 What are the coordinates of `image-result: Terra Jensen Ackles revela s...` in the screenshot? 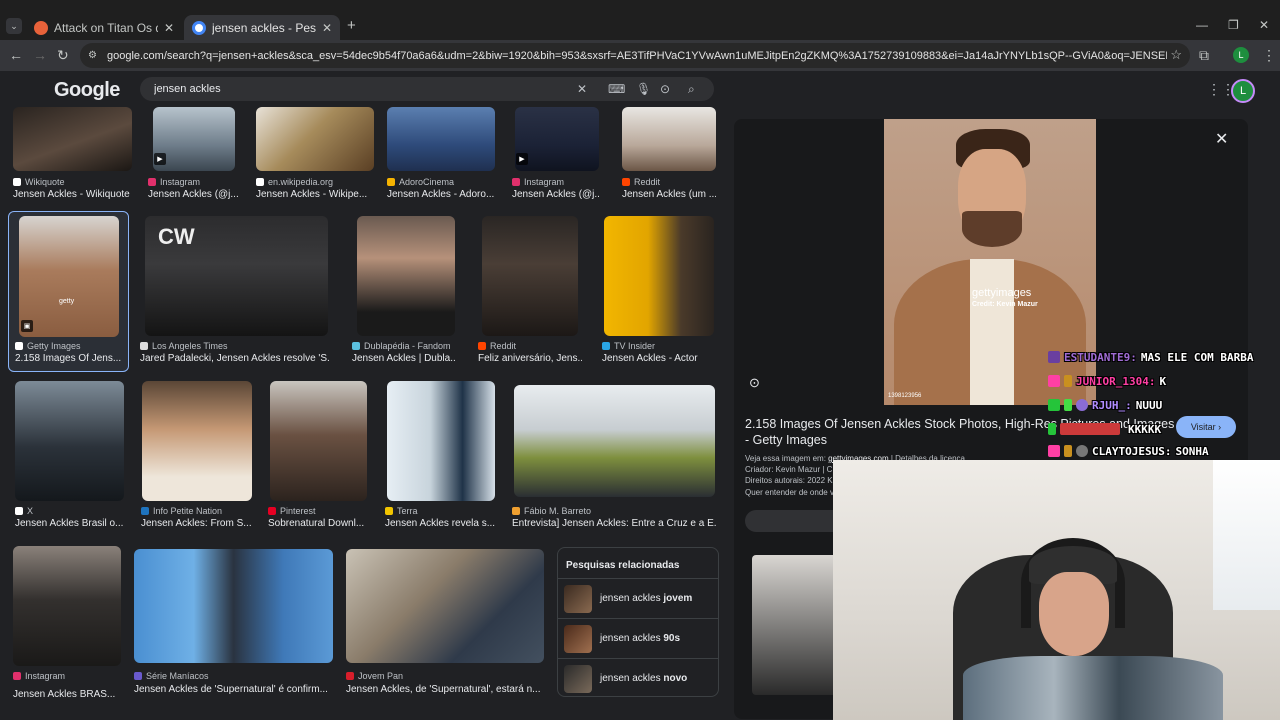 It's located at (441, 457).